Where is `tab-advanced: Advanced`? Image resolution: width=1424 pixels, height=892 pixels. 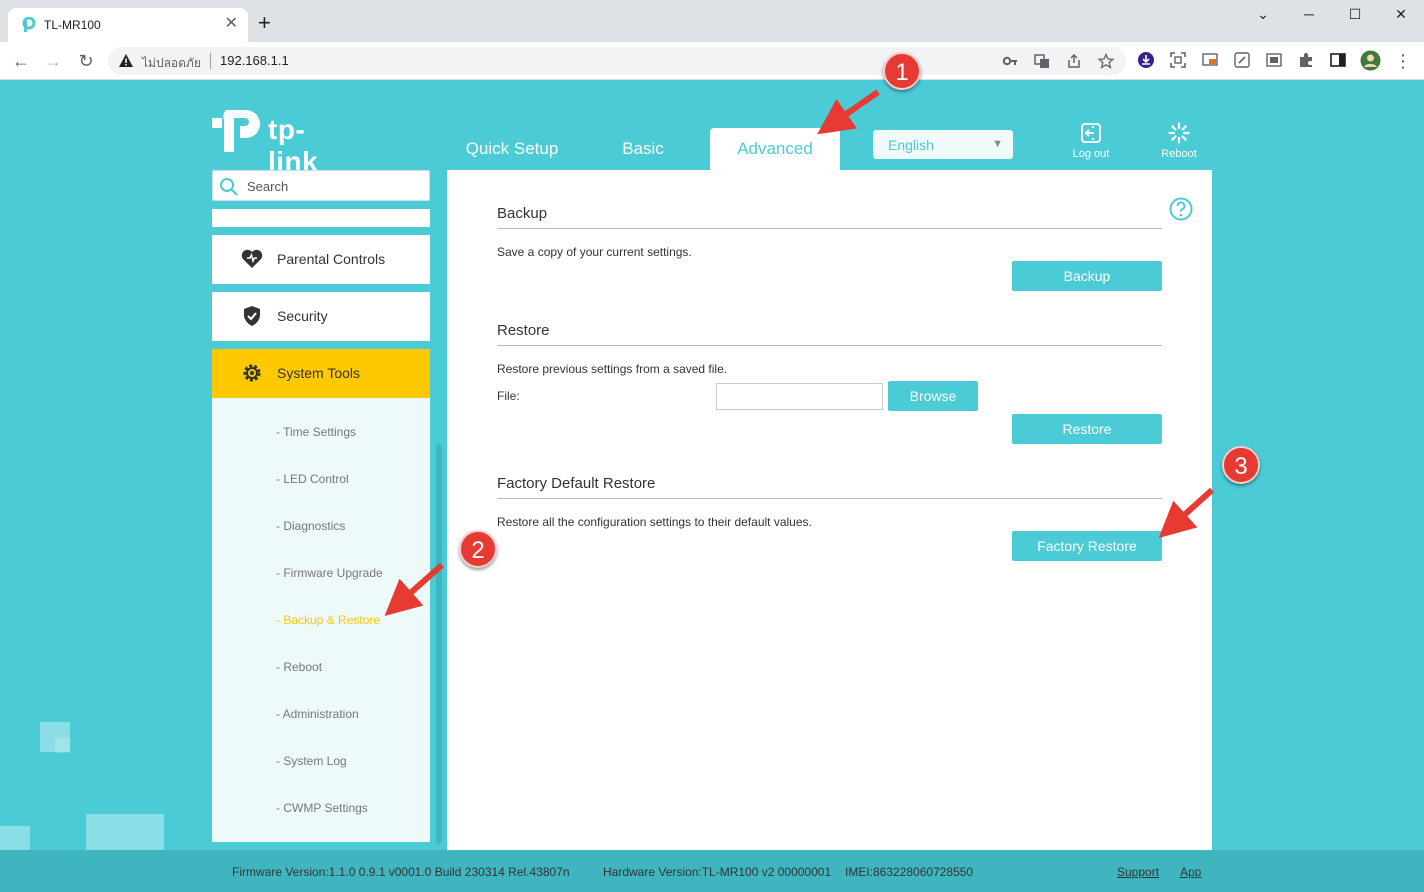 tab-advanced: Advanced is located at coordinates (775, 149).